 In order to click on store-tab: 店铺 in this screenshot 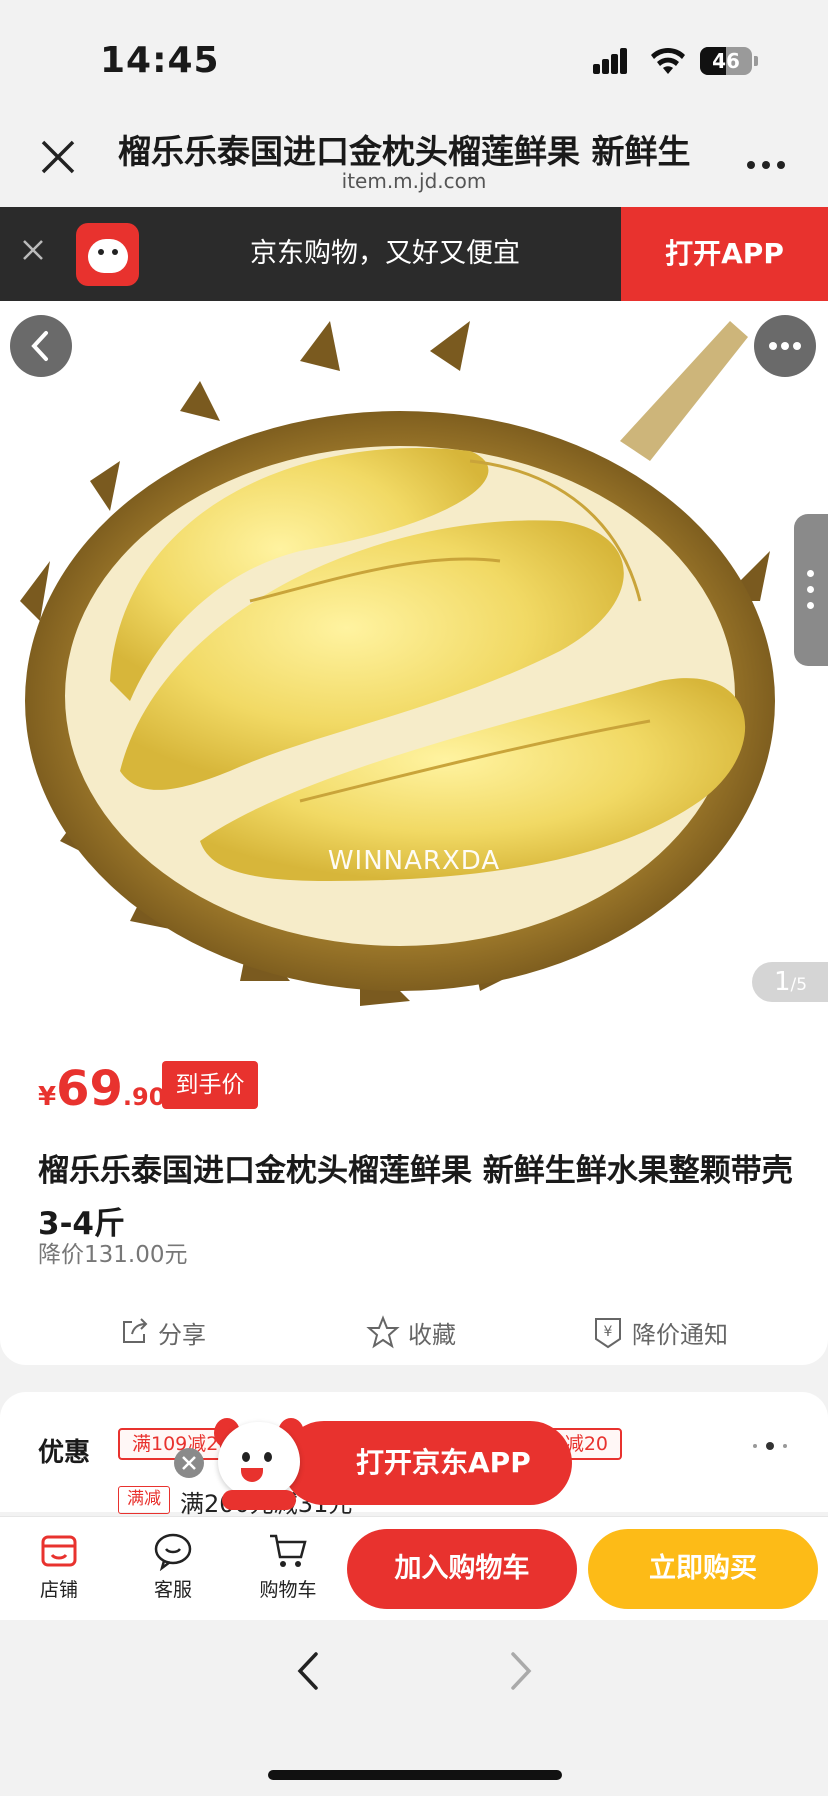, I will do `click(59, 1564)`.